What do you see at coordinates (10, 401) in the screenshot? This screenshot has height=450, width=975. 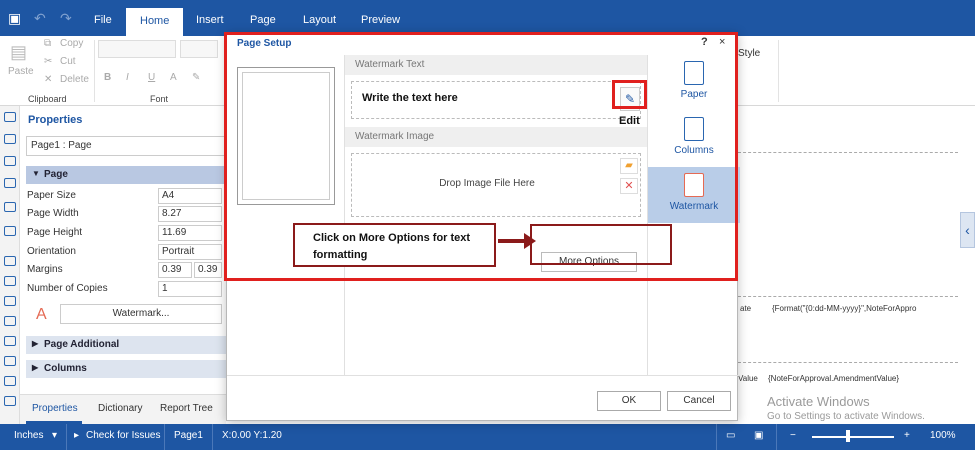 I see `subreport-tool-icon` at bounding box center [10, 401].